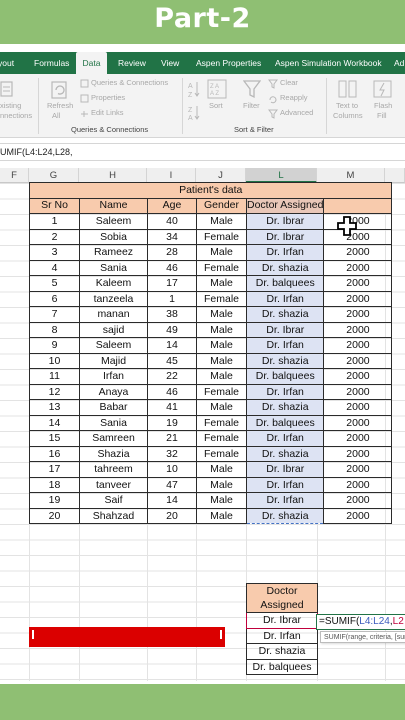 This screenshot has height=720, width=405. What do you see at coordinates (172, 407) in the screenshot?
I see `cell-age: 41` at bounding box center [172, 407].